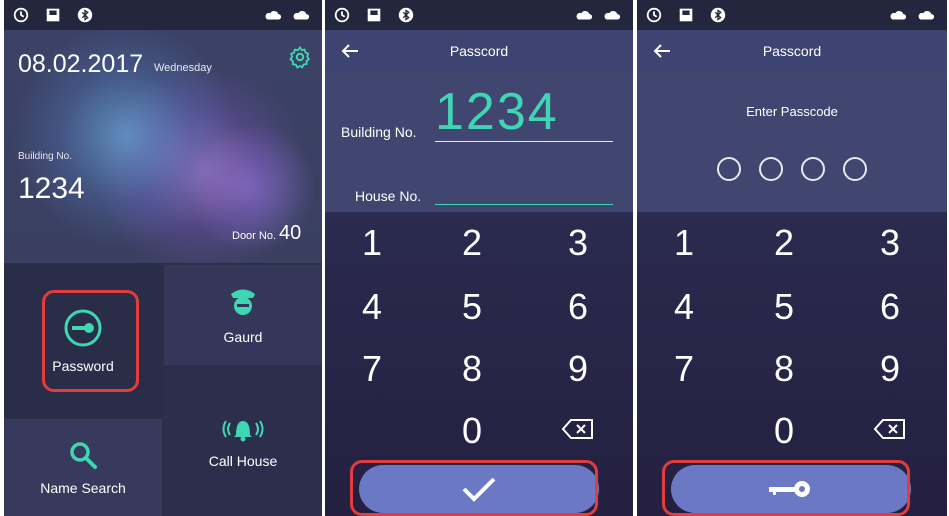 The width and height of the screenshot is (949, 516). What do you see at coordinates (90, 341) in the screenshot?
I see `password-highlight` at bounding box center [90, 341].